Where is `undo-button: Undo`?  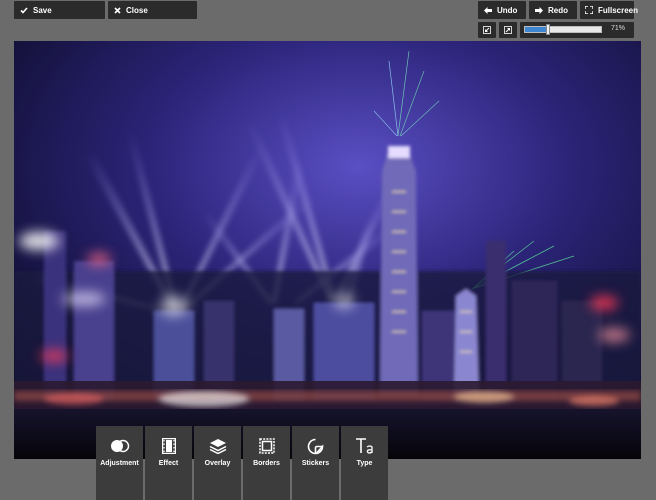
undo-button: Undo is located at coordinates (502, 10).